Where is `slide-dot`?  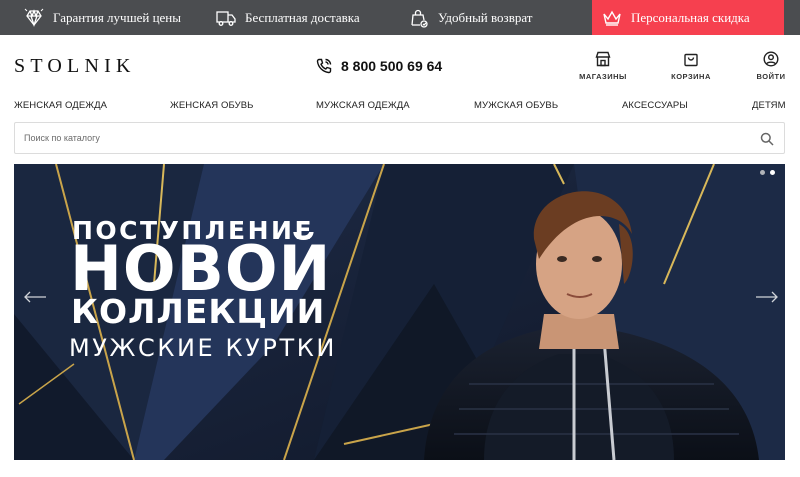
slide-dot is located at coordinates (762, 172).